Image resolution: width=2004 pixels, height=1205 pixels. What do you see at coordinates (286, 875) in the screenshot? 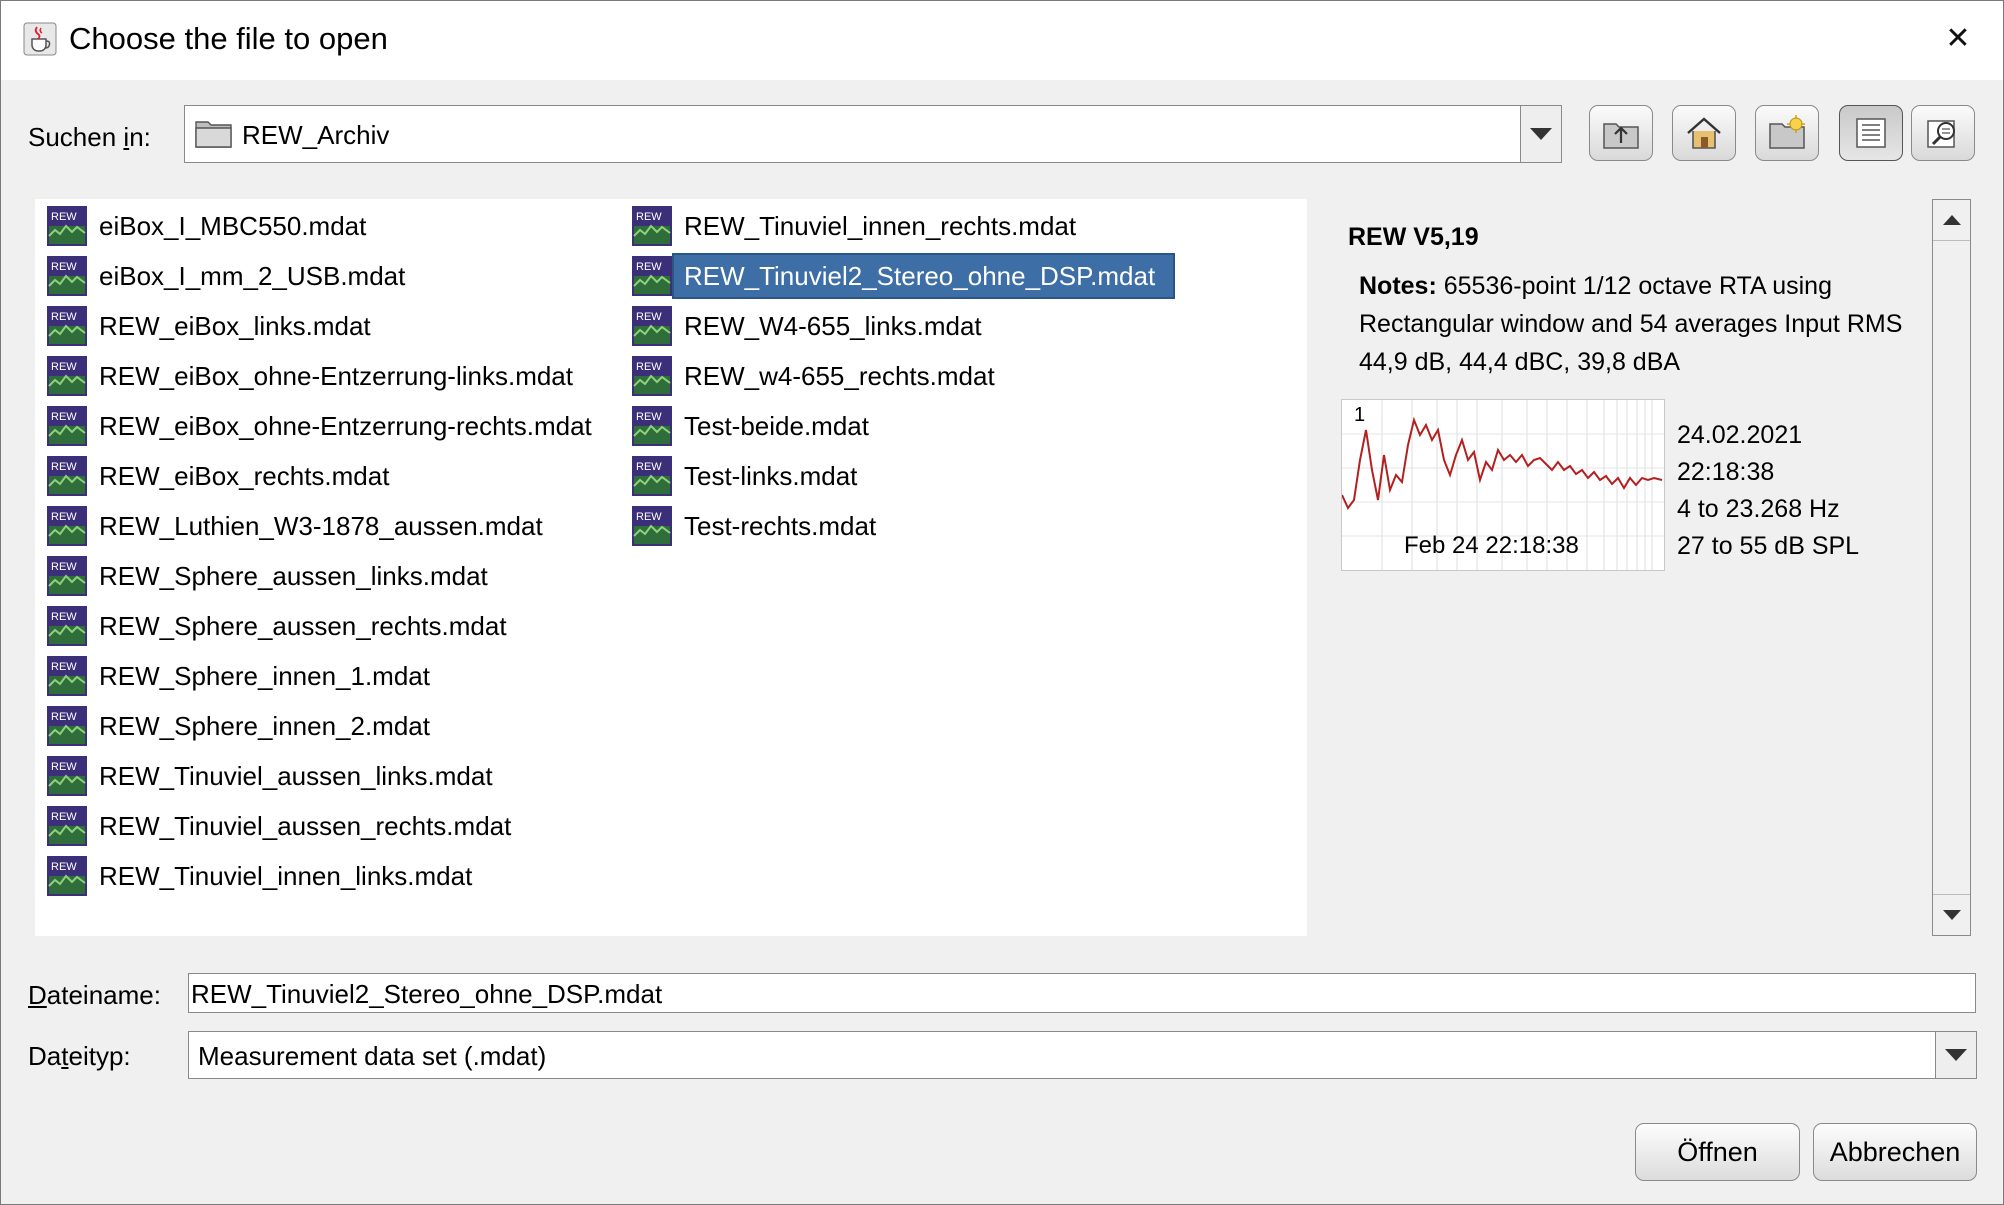
I see `file-name: REW_Tinuviel_innen_links.mdat` at bounding box center [286, 875].